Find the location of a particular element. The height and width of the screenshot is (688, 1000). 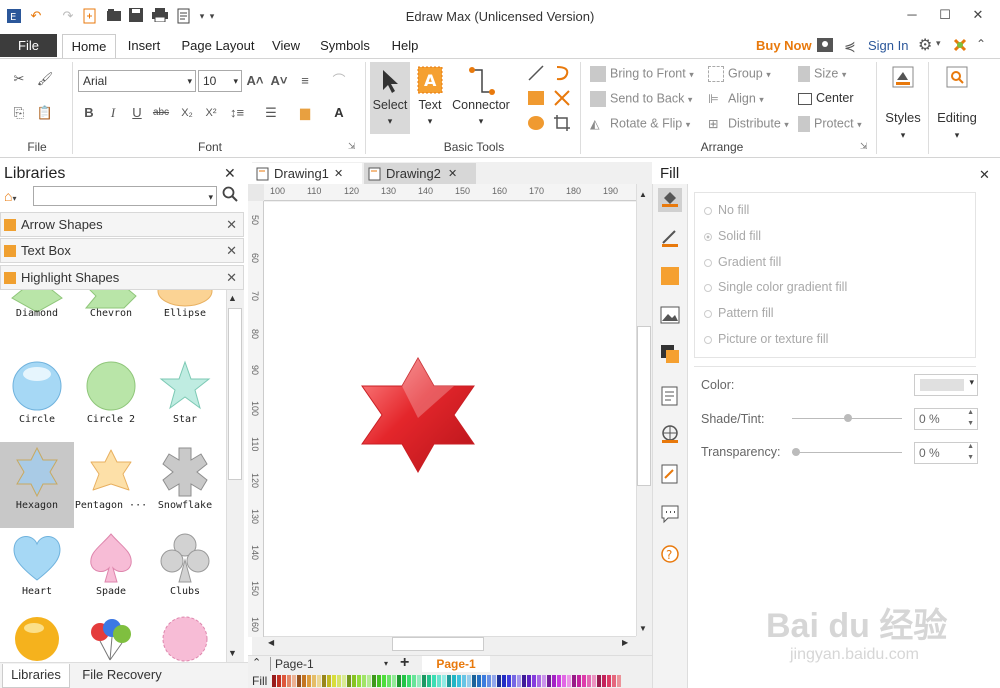

image-icon is located at coordinates (670, 318).